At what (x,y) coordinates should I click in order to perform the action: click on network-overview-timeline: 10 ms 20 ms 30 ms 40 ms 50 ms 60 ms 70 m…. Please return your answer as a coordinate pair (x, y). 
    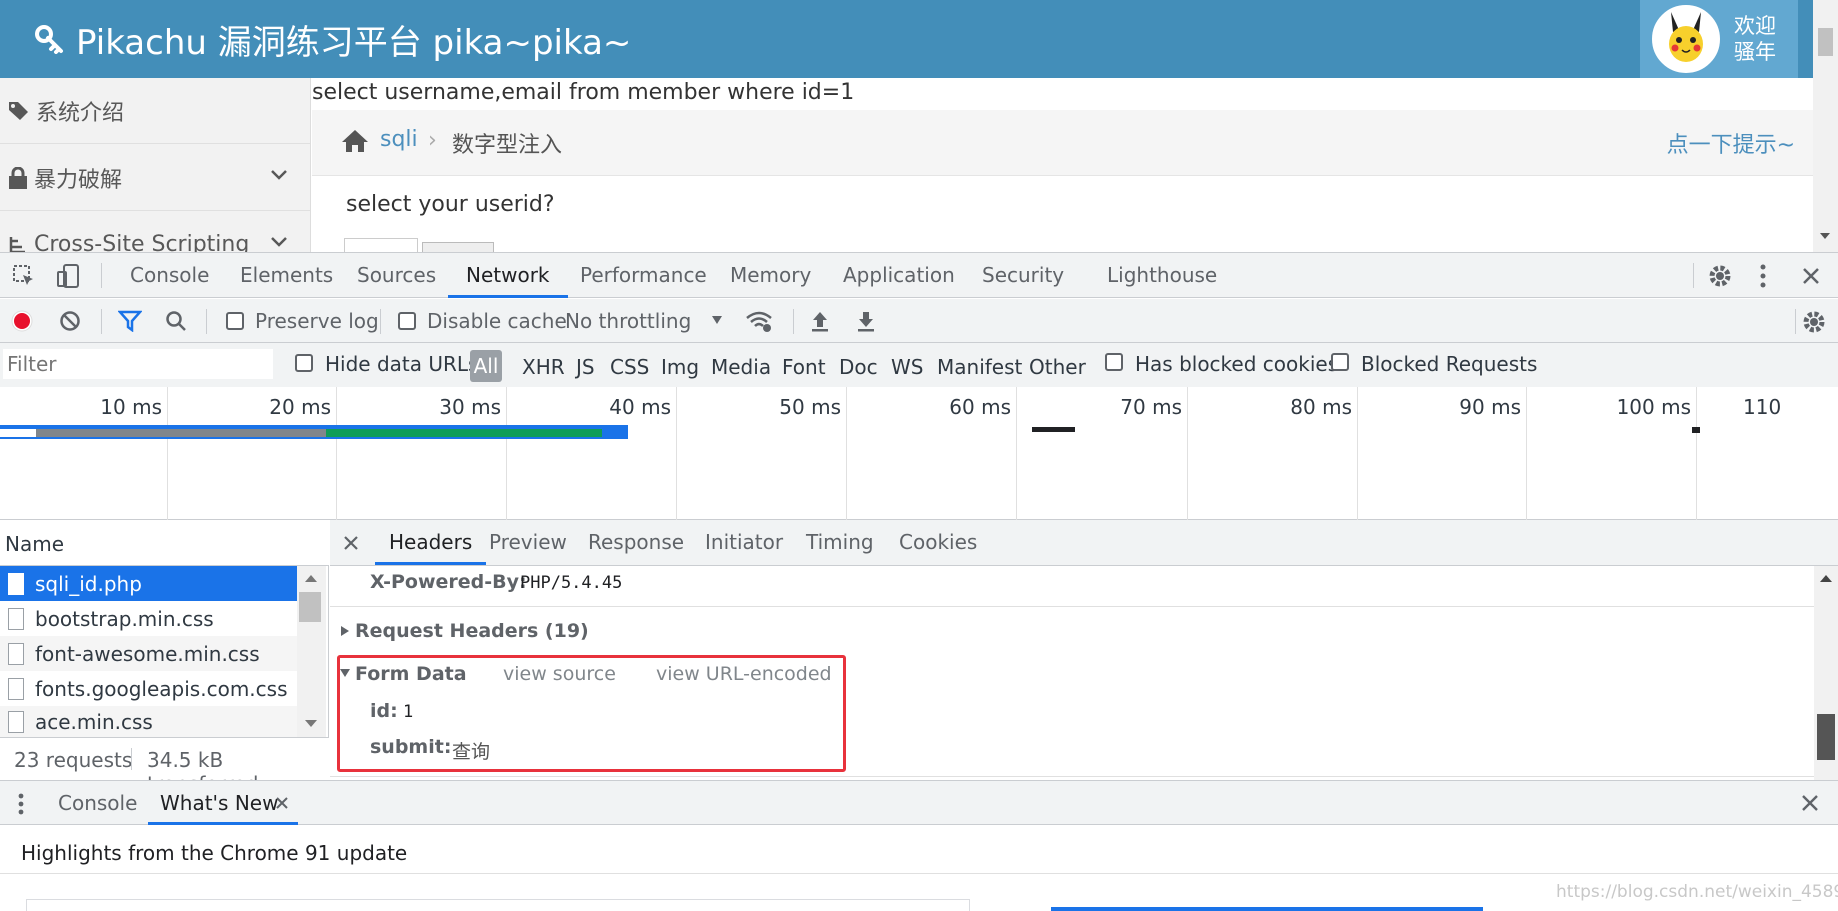
    Looking at the image, I should click on (919, 453).